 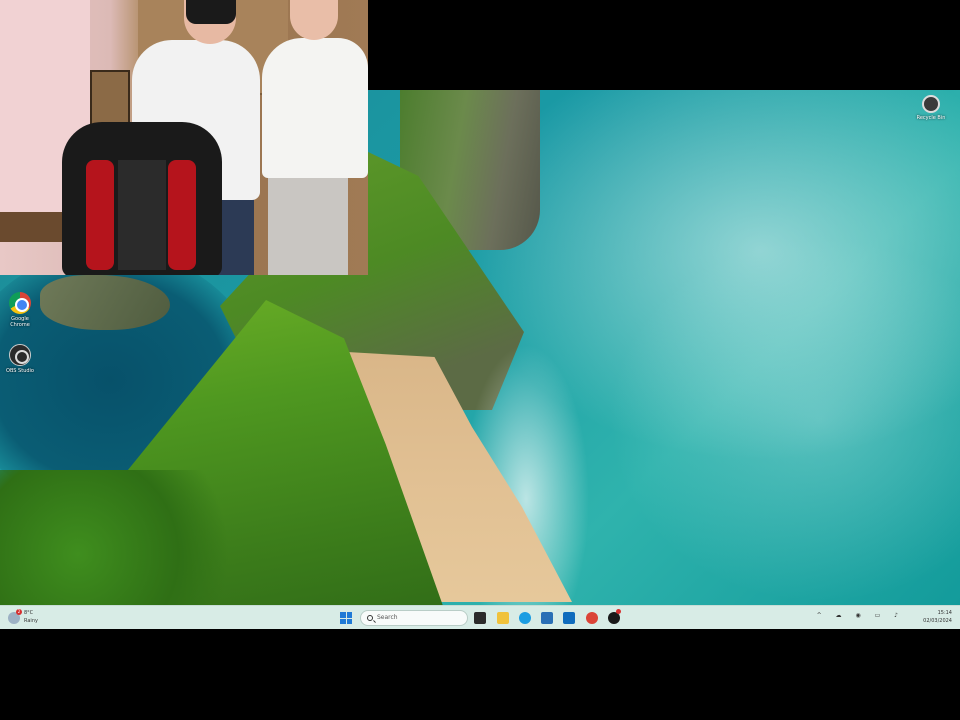 I want to click on gaming-chair-center, so click(x=142, y=215).